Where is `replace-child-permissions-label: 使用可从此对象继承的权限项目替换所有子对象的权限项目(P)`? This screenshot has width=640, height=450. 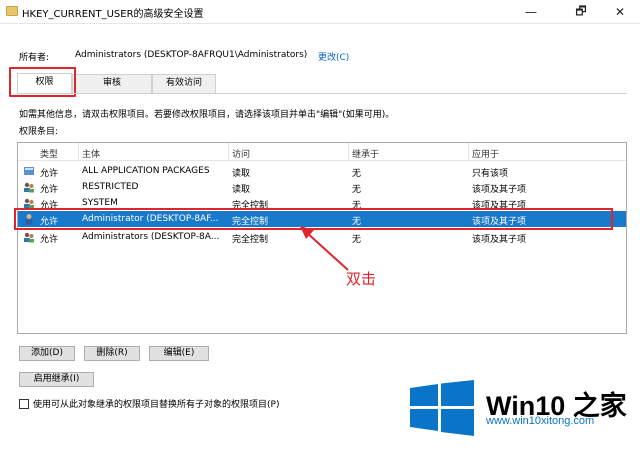
replace-child-permissions-label: 使用可从此对象继承的权限项目替换所有子对象的权限项目(P) is located at coordinates (156, 405).